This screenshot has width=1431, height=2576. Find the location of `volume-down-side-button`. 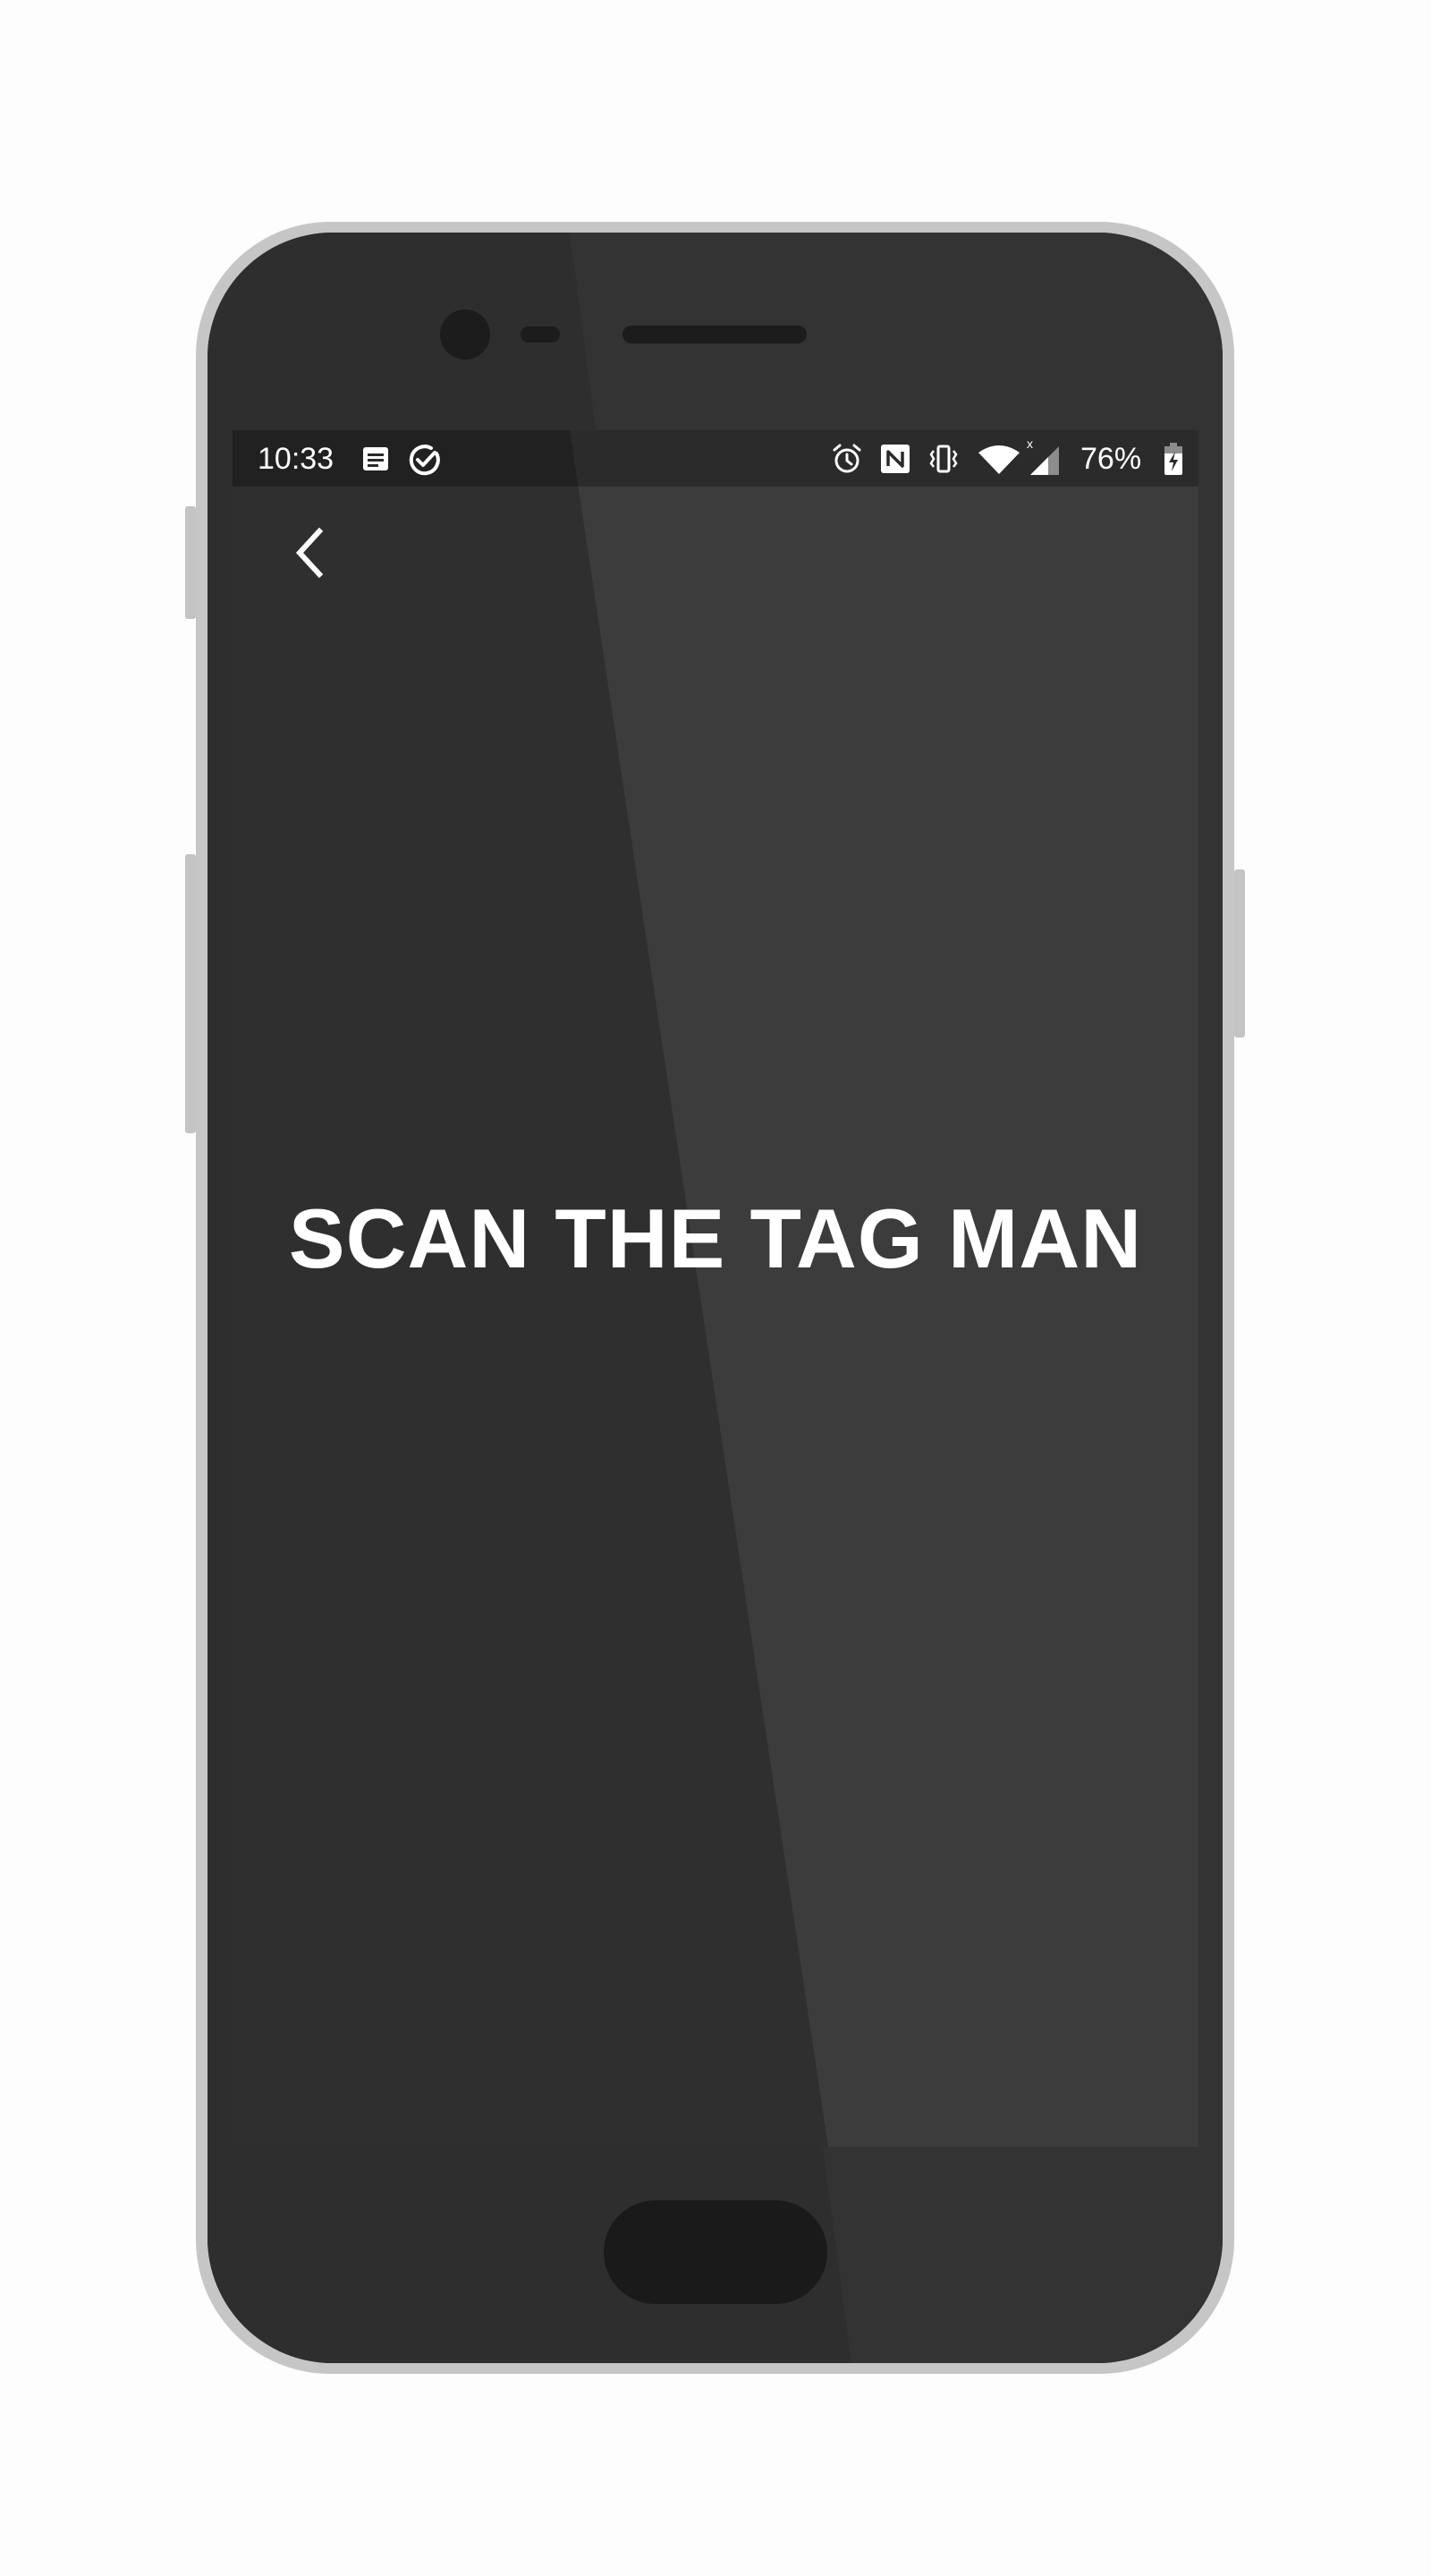

volume-down-side-button is located at coordinates (191, 993).